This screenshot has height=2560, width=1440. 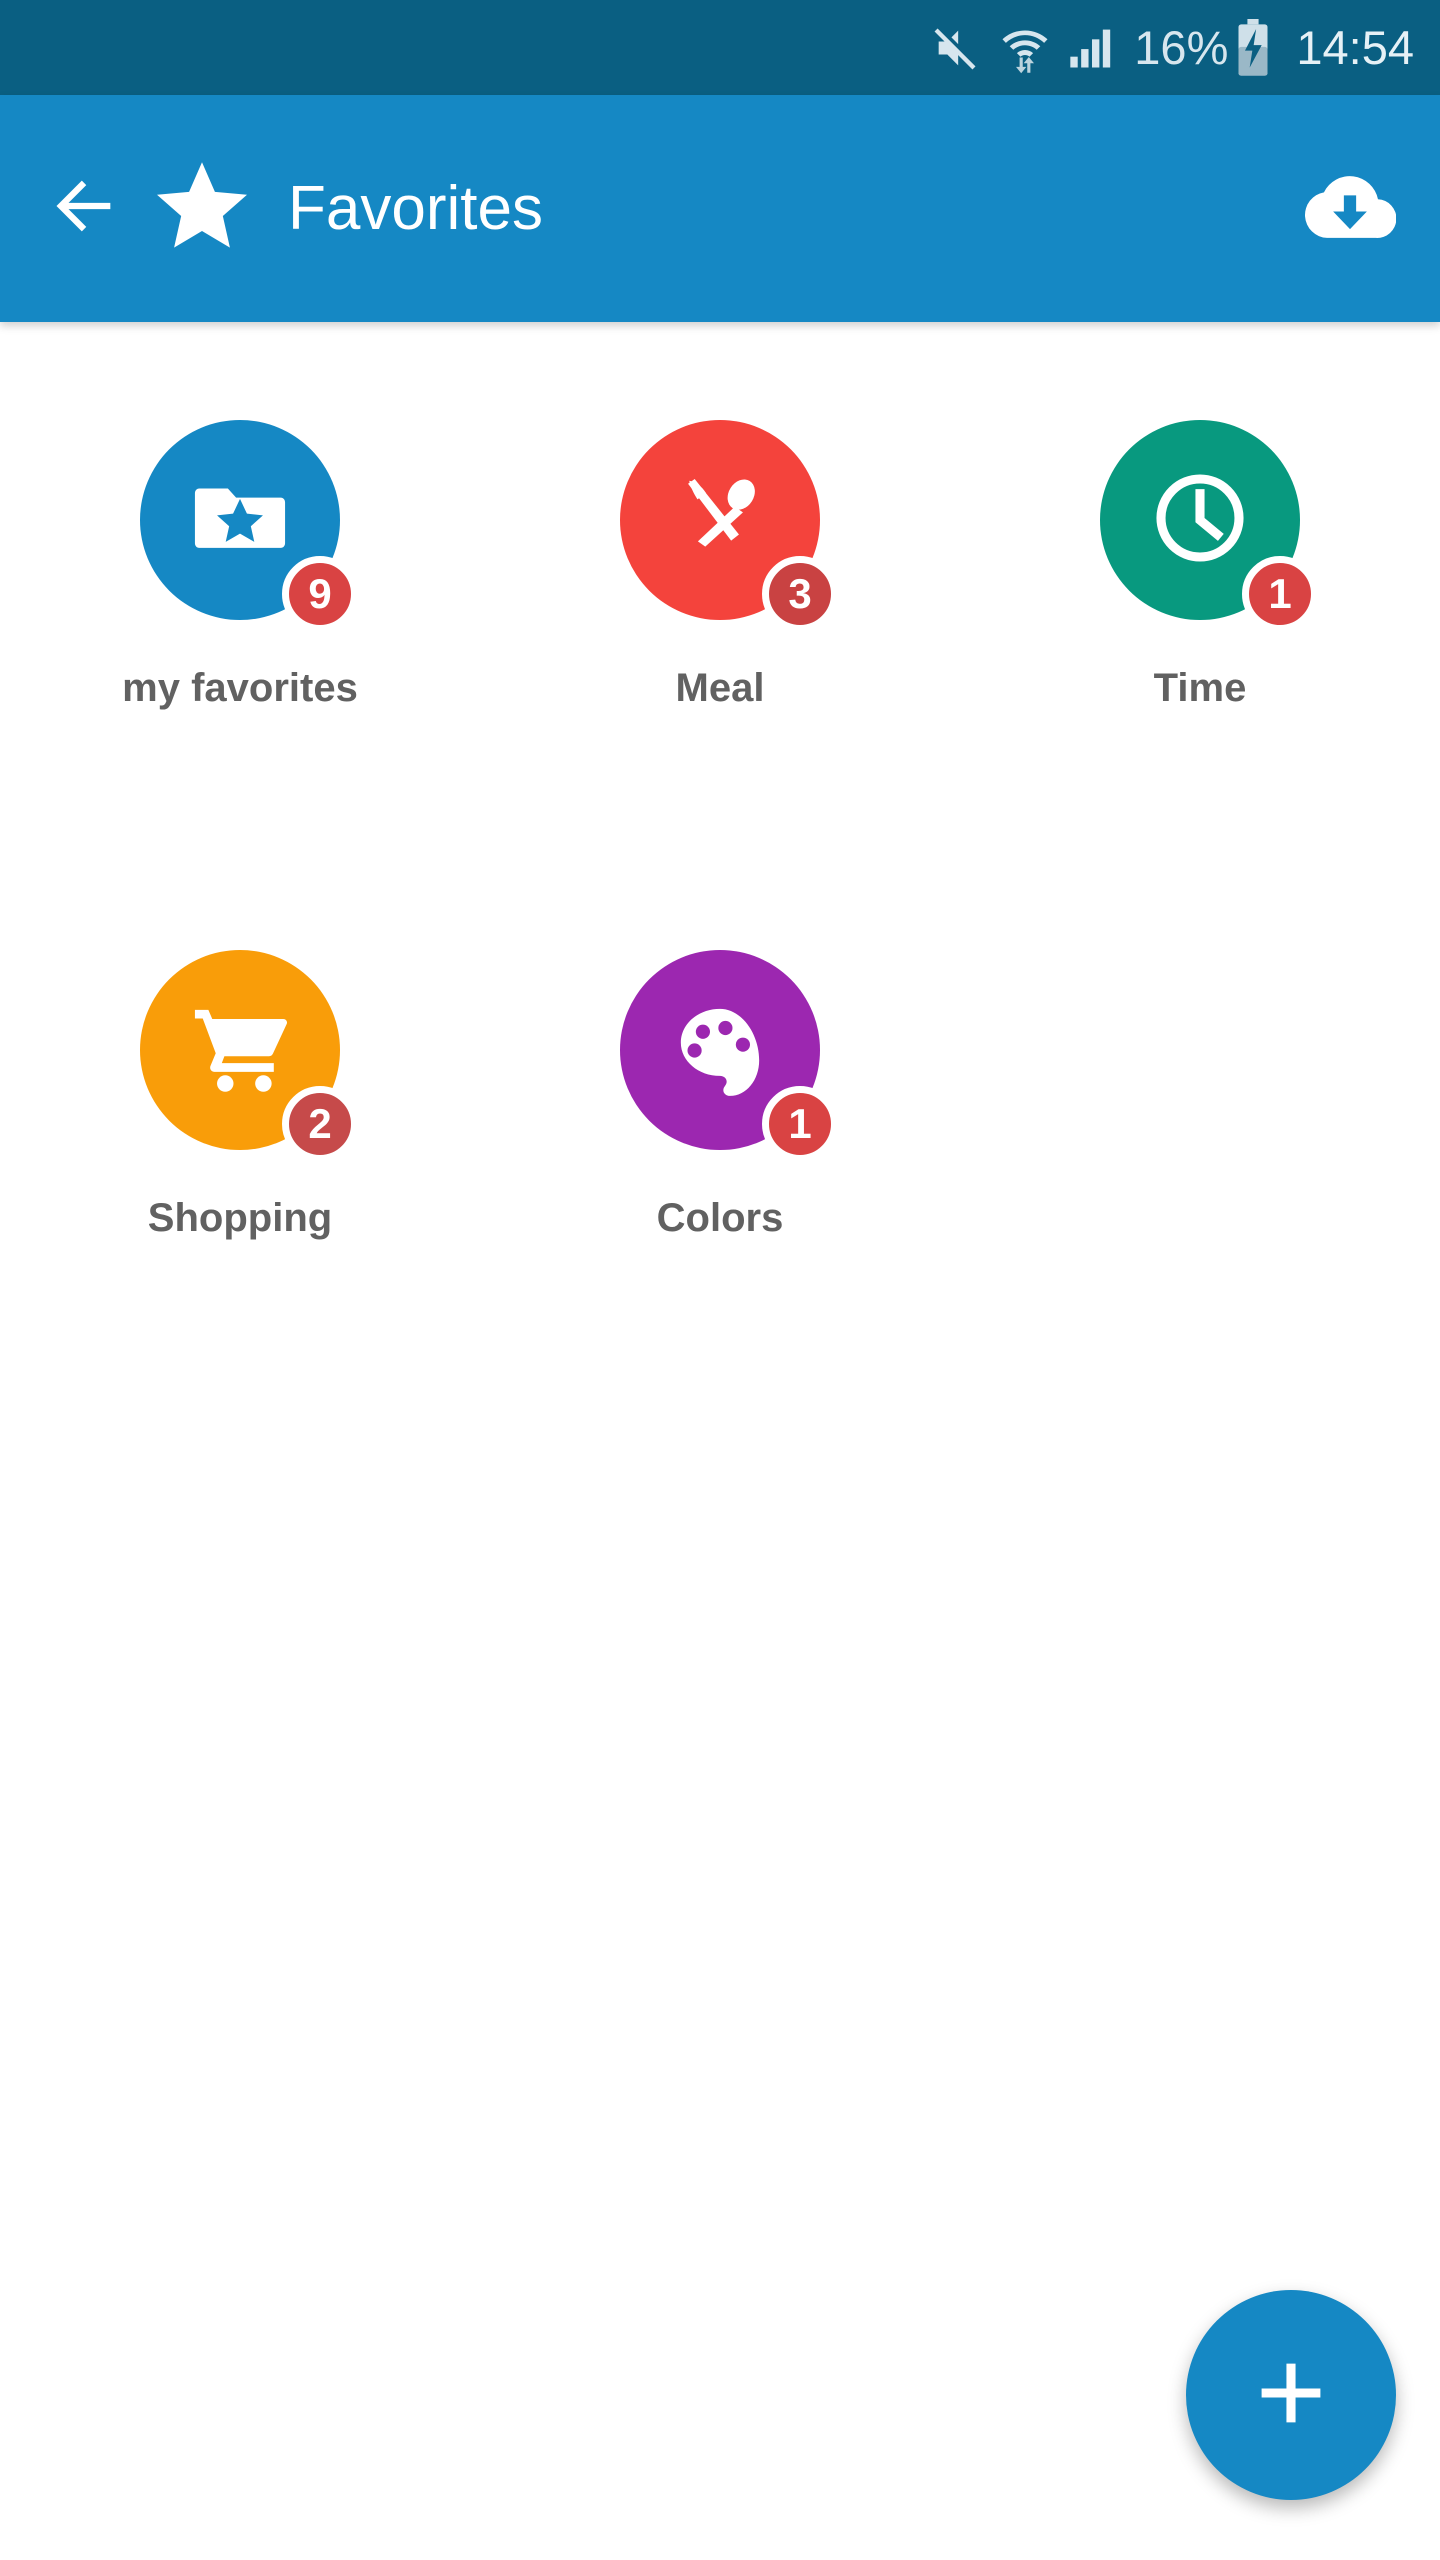 I want to click on star-icon, so click(x=202, y=208).